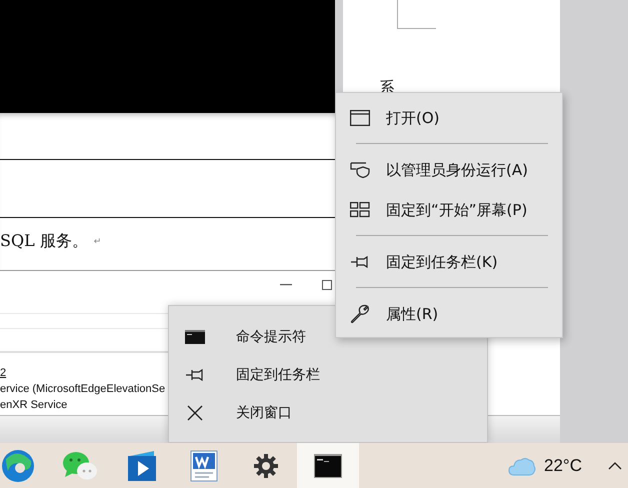  Describe the element at coordinates (449, 262) in the screenshot. I see `menu-item: 固定到任务栏(K)` at that location.